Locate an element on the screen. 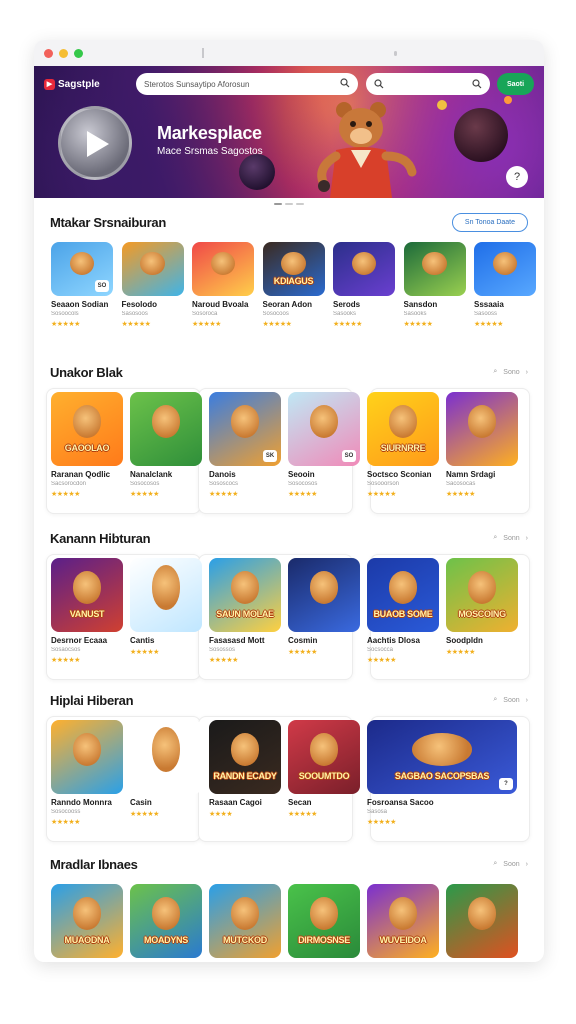 This screenshot has height=1024, width=576. game-card: Nanalclank Sosocosos ★★★★★ is located at coordinates (166, 445).